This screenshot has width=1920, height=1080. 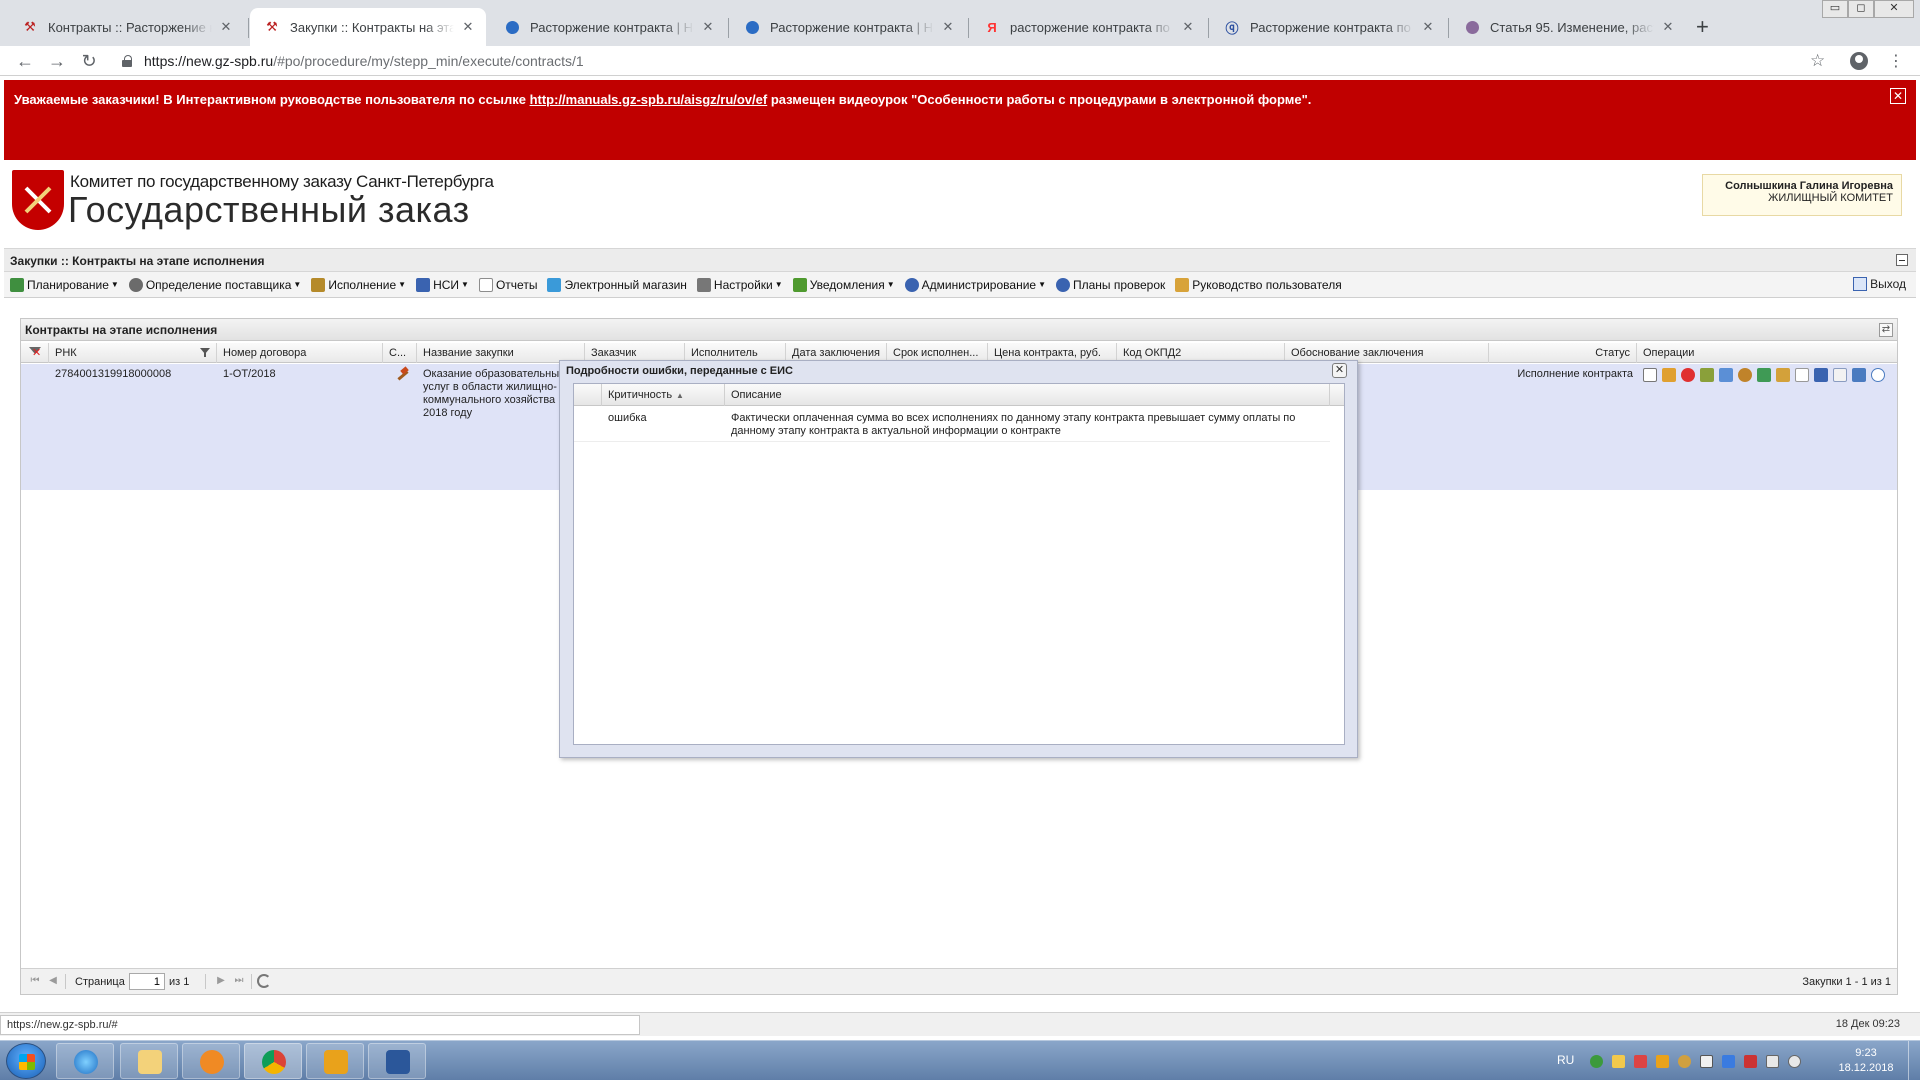 I want to click on menu-settings: Настройки ▼, so click(x=739, y=284).